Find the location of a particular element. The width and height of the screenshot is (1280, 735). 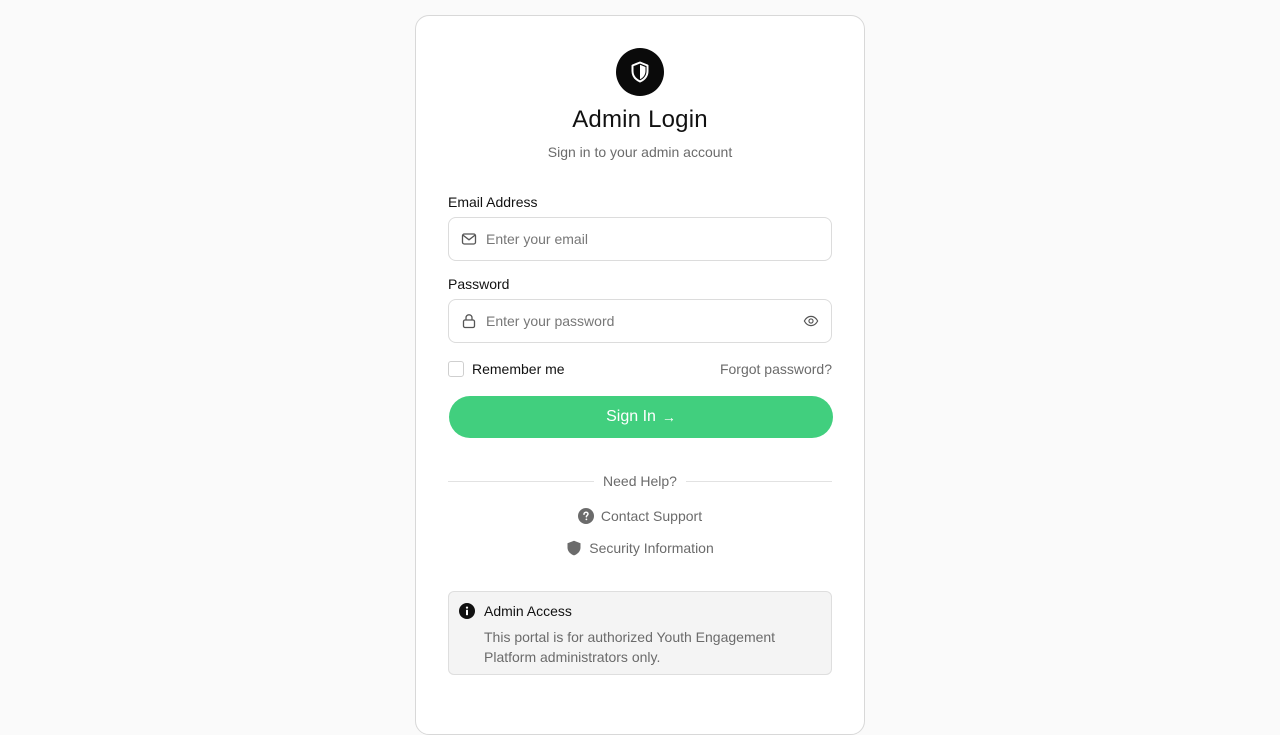

eye-icon is located at coordinates (811, 321).